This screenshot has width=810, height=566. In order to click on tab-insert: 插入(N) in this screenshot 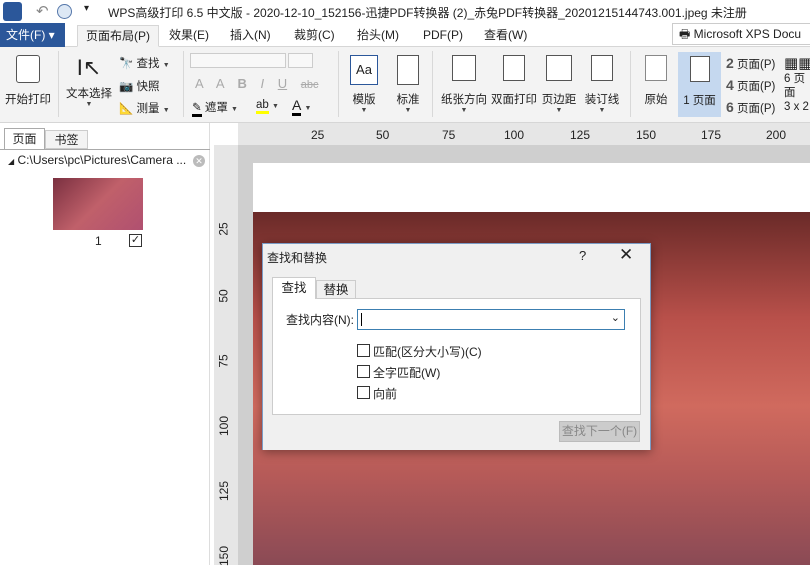, I will do `click(250, 36)`.